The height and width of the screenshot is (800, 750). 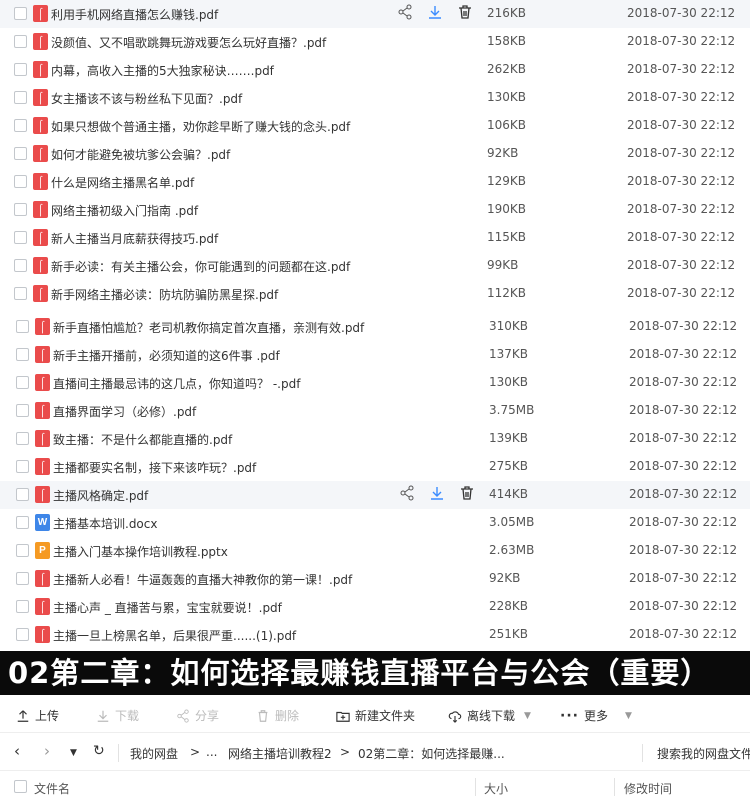 What do you see at coordinates (375, 182) in the screenshot?
I see `file-row: 什么是网络主播黑名单.pdf 129KB 2018-07-30 22:12` at bounding box center [375, 182].